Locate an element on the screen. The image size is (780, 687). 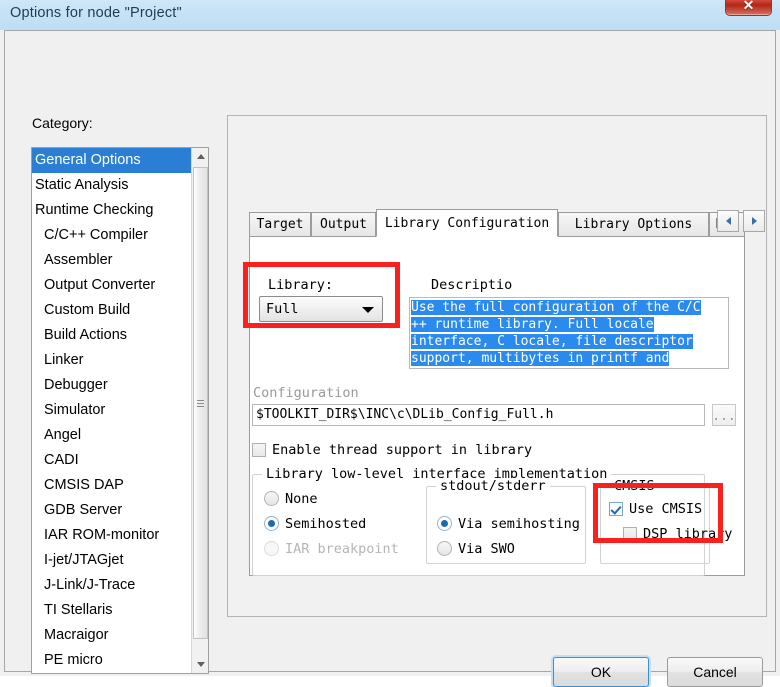
sidebar-item-runtime-checking: Runtime Checking is located at coordinates (120, 210).